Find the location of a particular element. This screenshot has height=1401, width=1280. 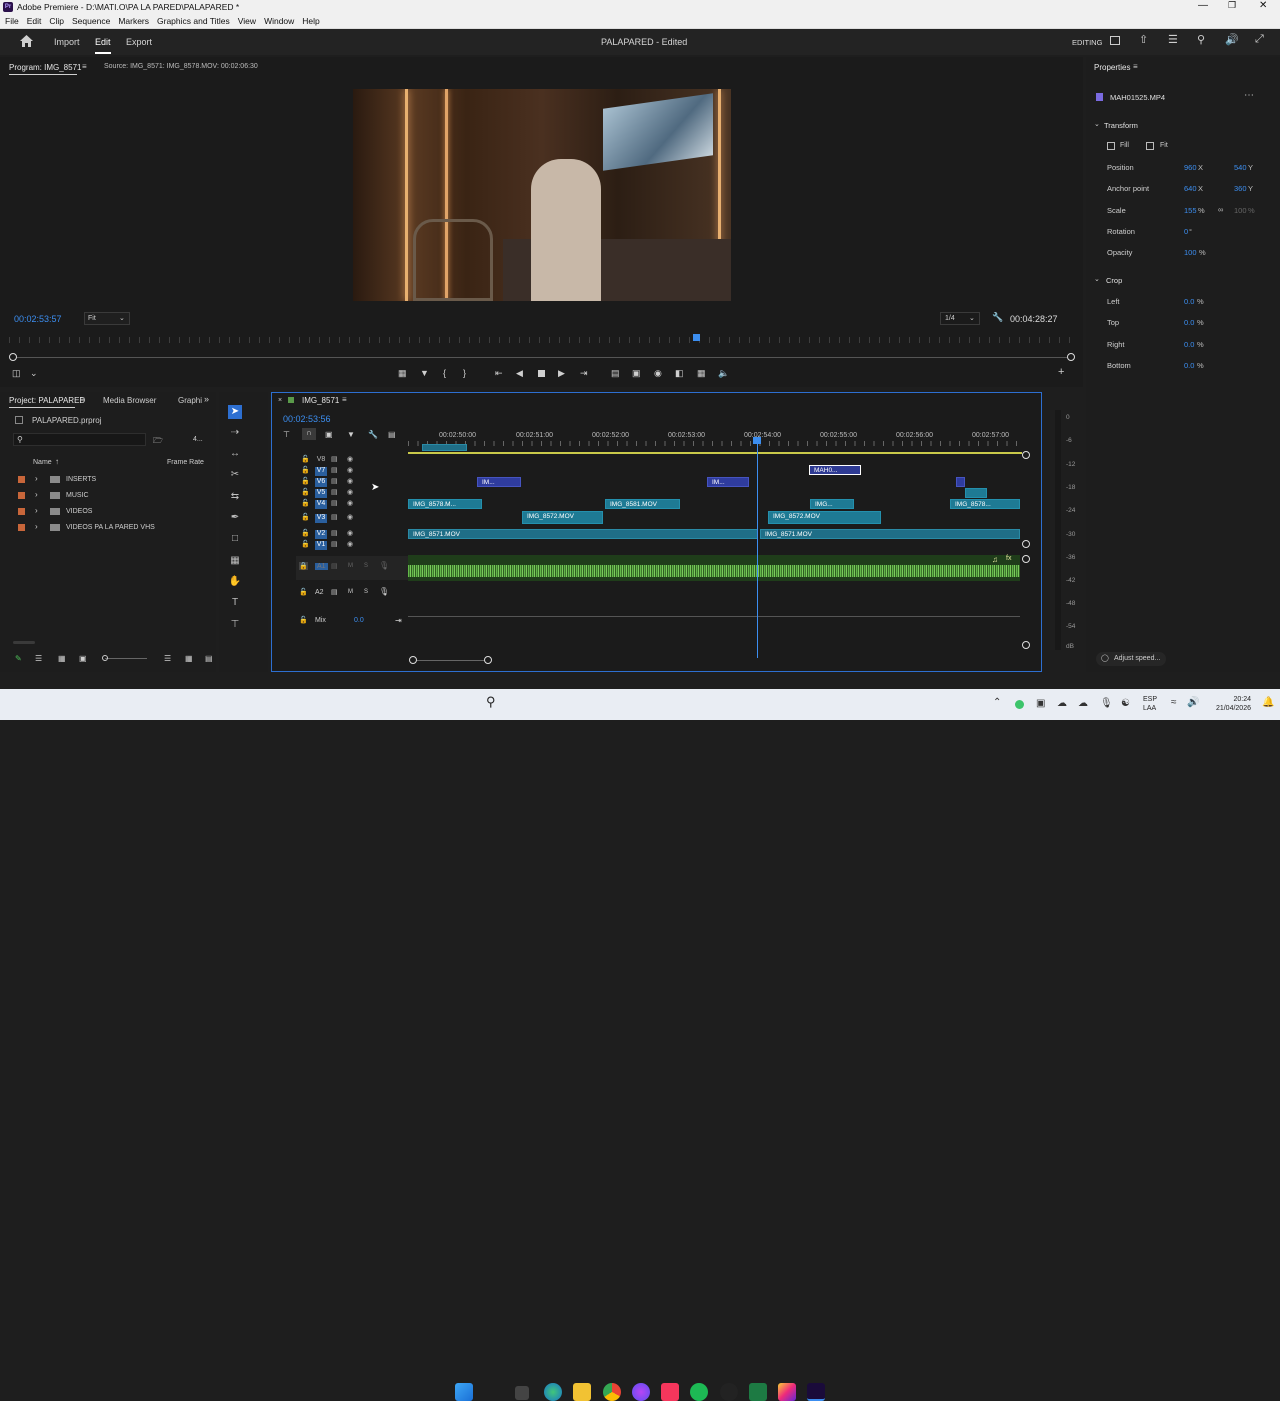

media-browser-tab: Media Browser is located at coordinates (129, 400).